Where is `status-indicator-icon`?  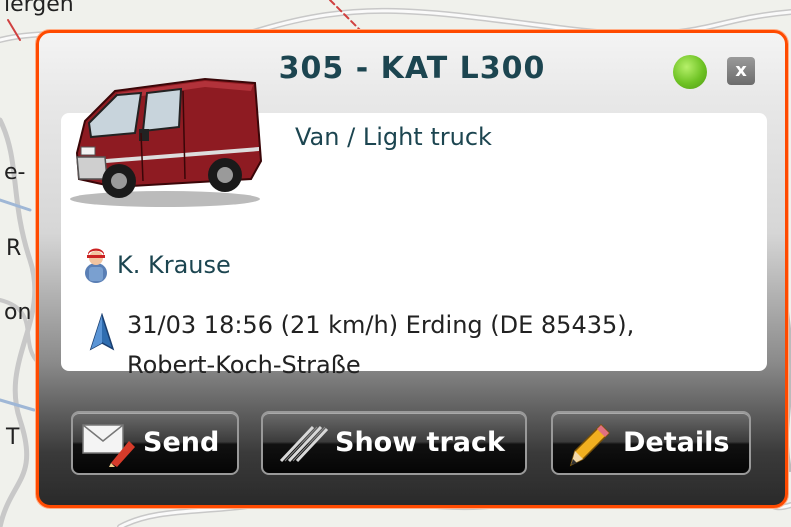 status-indicator-icon is located at coordinates (690, 72).